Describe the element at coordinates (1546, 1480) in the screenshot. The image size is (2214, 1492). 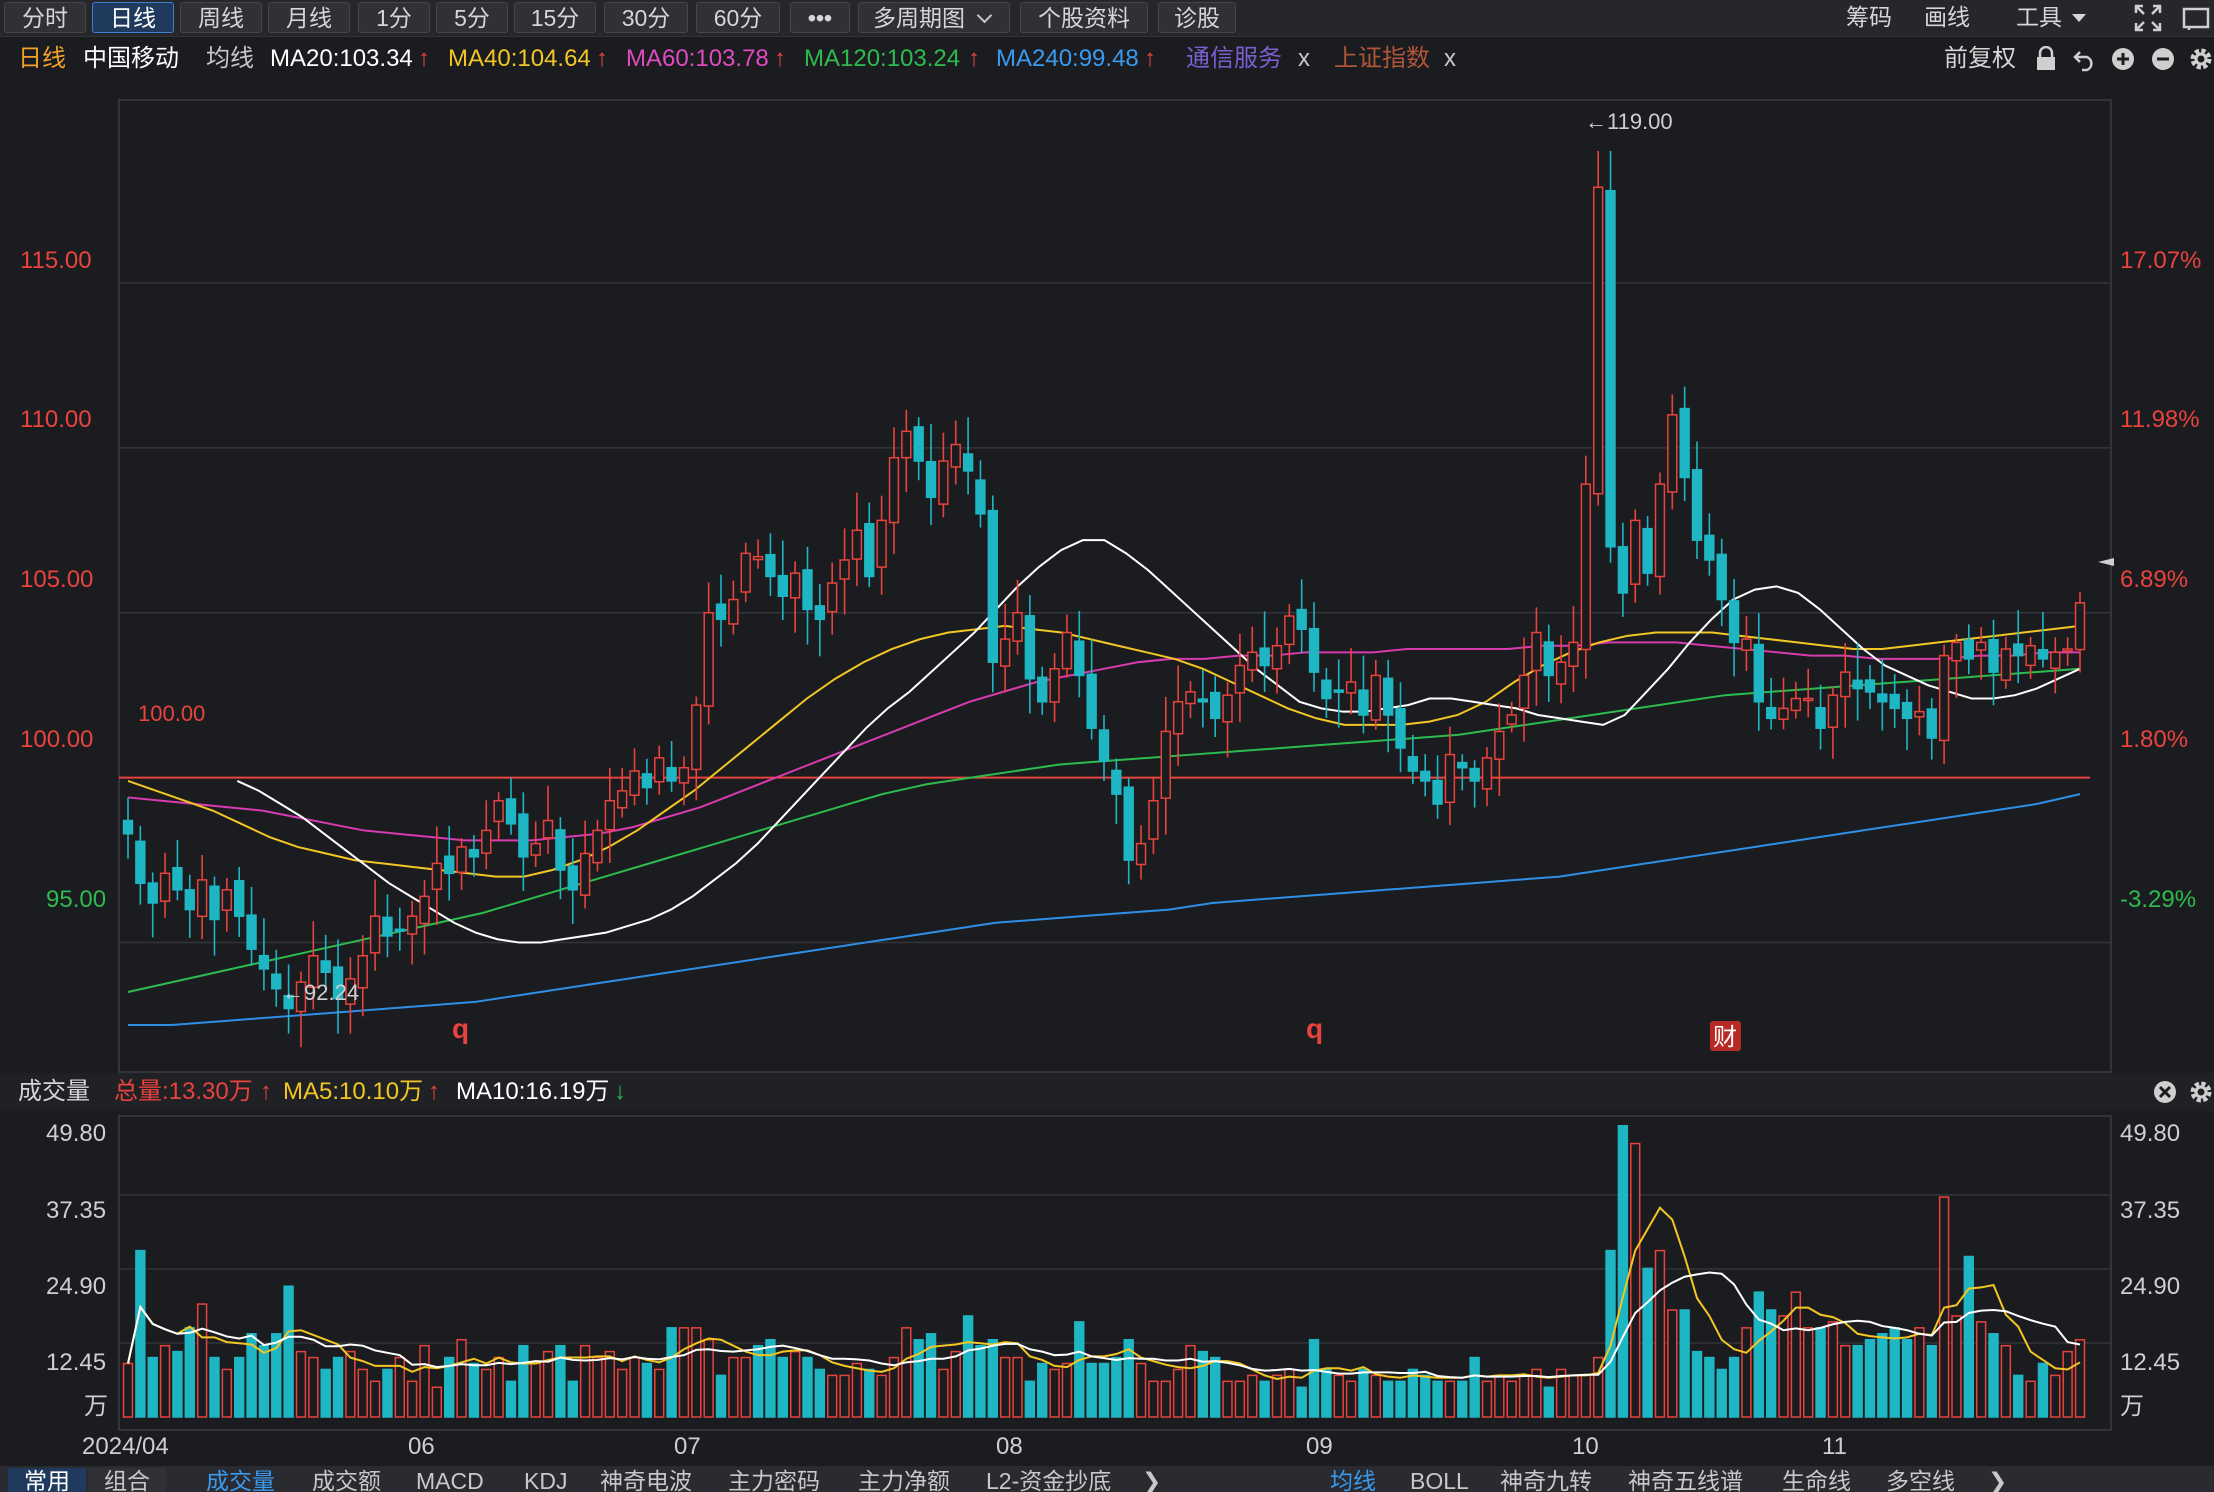
I see `tab-magic-nine: 神奇九转` at that location.